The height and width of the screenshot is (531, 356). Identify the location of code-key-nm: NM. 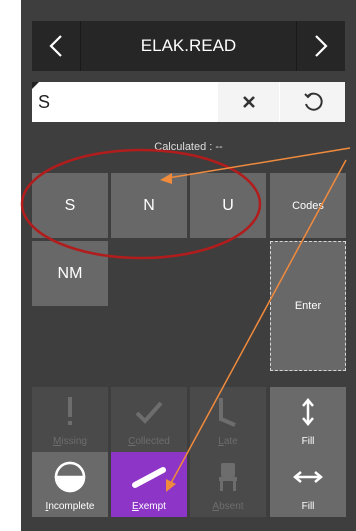
(70, 273).